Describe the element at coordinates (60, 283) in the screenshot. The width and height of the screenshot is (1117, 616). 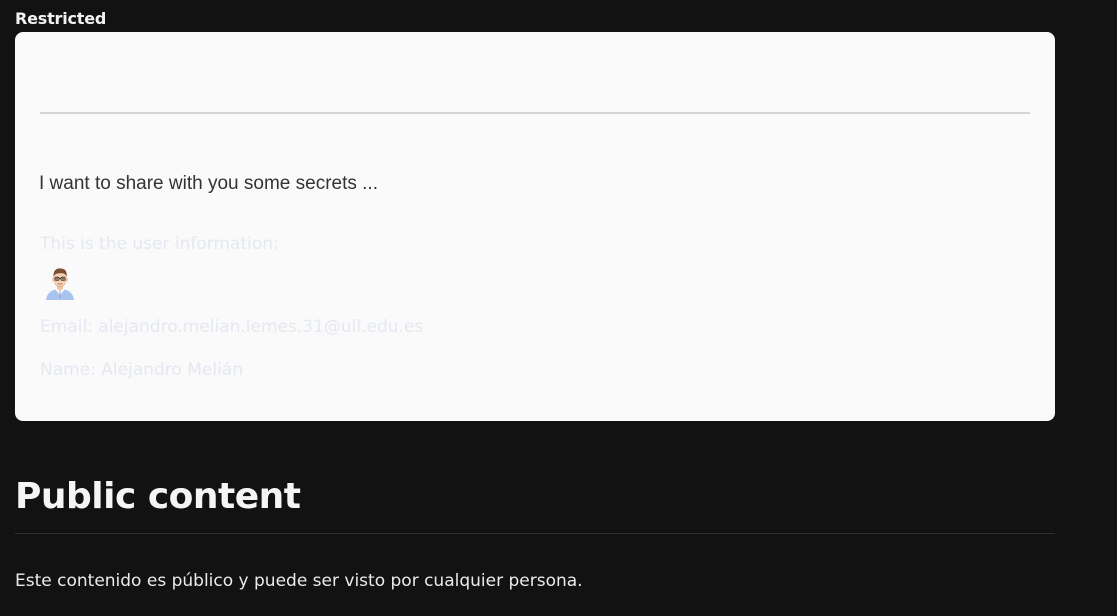
I see `user-avatar-icon` at that location.